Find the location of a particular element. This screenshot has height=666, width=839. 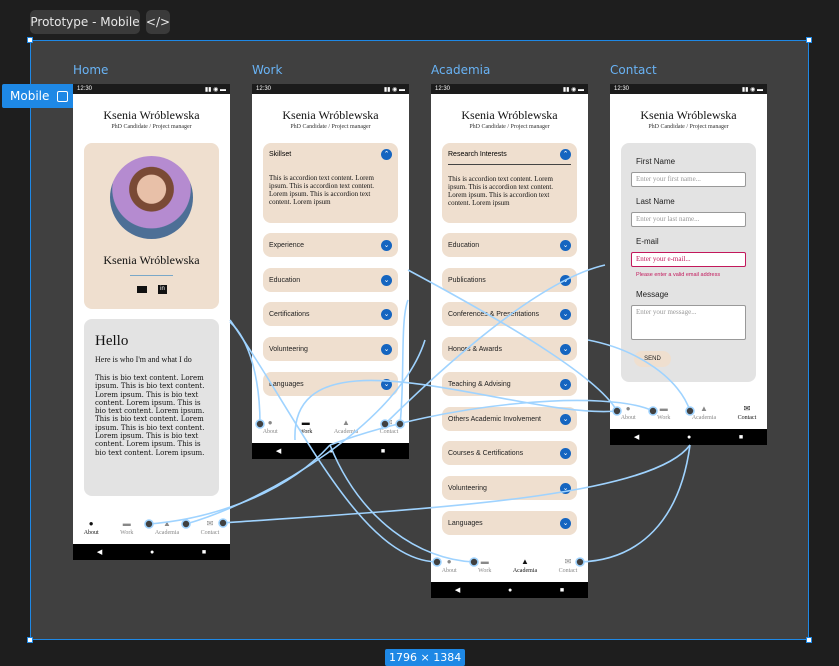

accordion-item: Others Academic Involvement ⌄ is located at coordinates (509, 419).